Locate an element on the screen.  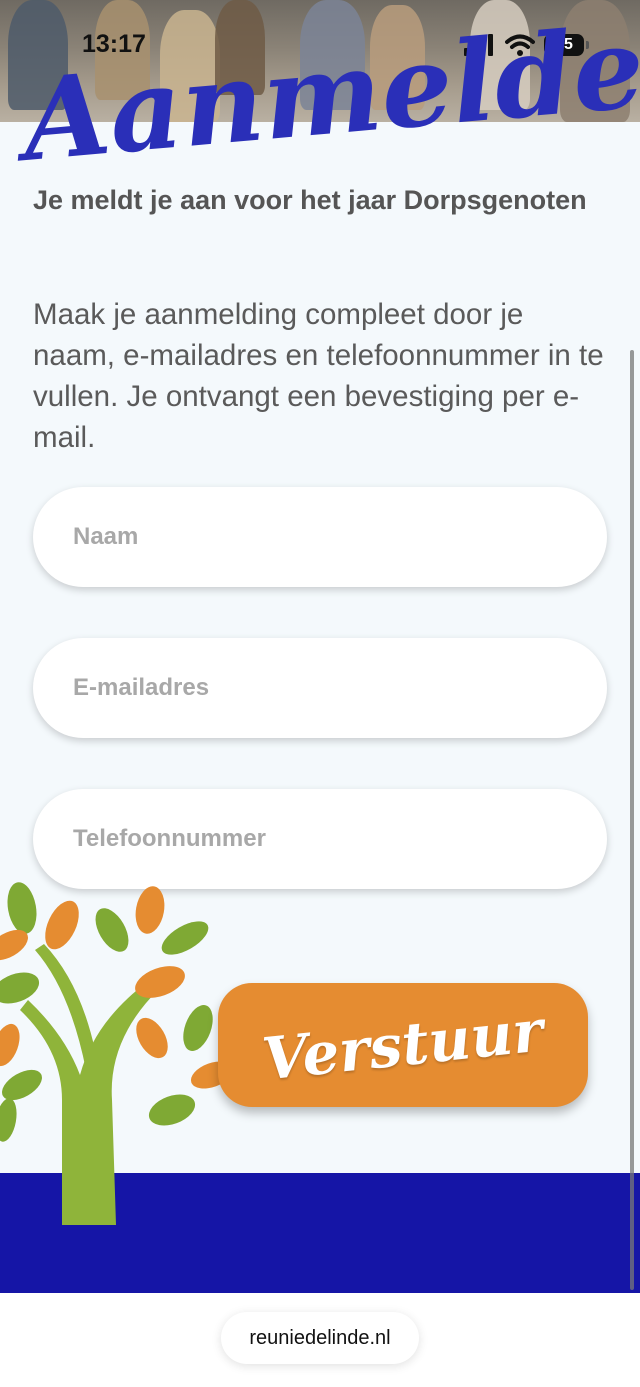
url-text: reuniedelinde.nl is located at coordinates (320, 1337).